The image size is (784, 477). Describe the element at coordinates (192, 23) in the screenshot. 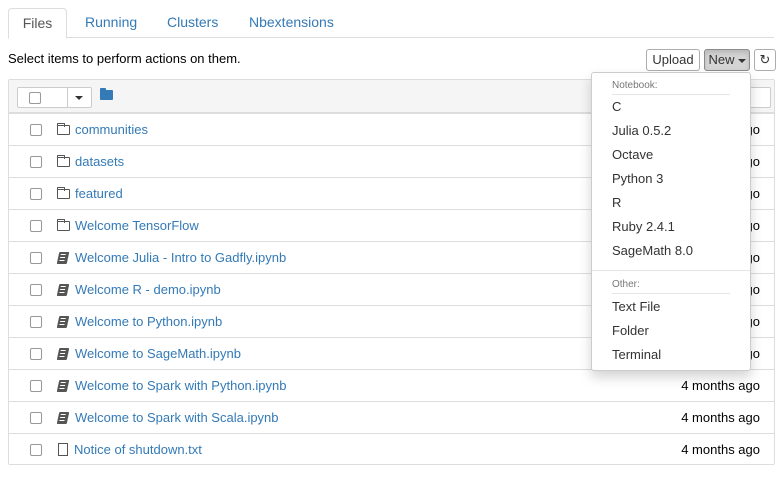

I see `tab-clusters: Clusters` at that location.